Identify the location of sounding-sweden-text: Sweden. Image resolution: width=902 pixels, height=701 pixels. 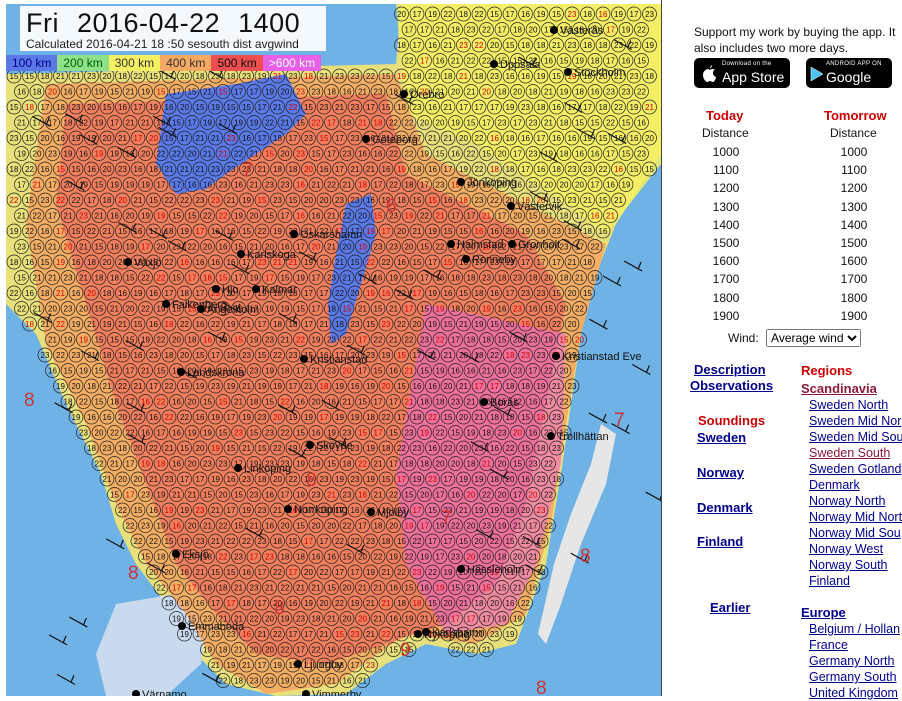
(721, 437).